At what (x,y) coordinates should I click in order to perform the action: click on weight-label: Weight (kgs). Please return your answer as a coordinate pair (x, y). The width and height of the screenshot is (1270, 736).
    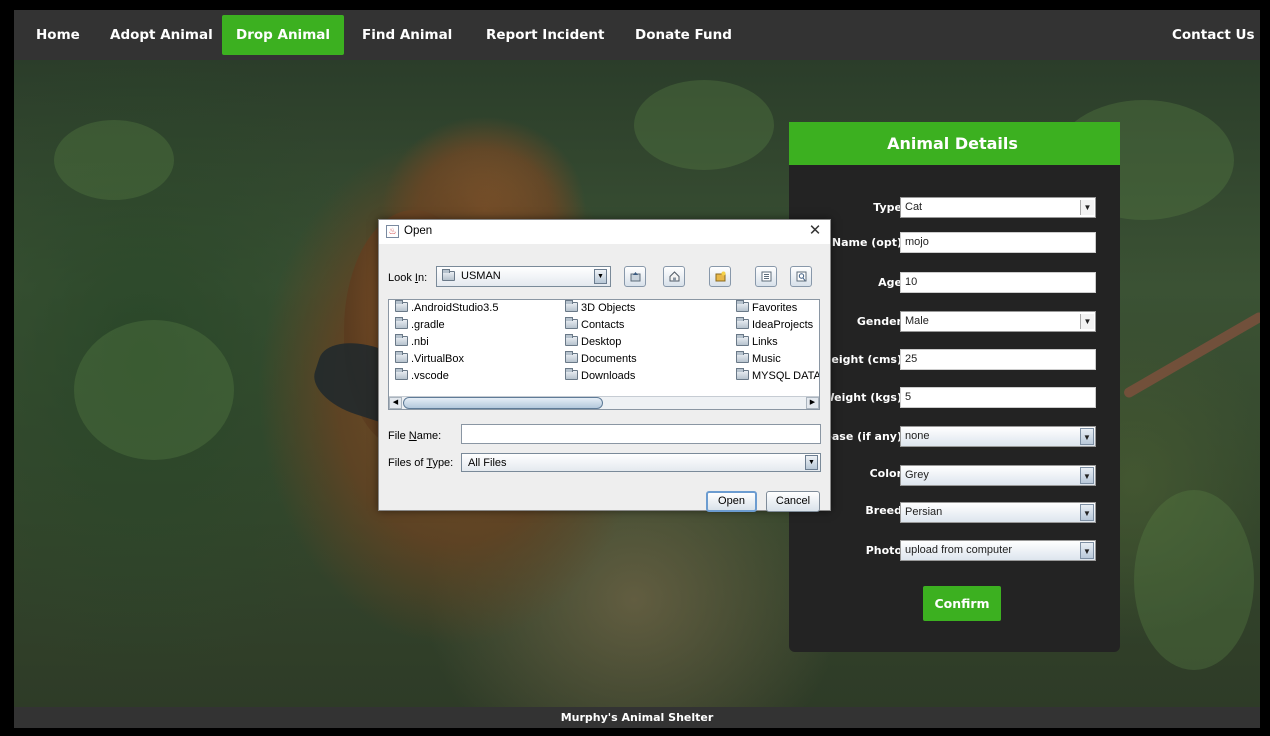
    Looking at the image, I should click on (862, 397).